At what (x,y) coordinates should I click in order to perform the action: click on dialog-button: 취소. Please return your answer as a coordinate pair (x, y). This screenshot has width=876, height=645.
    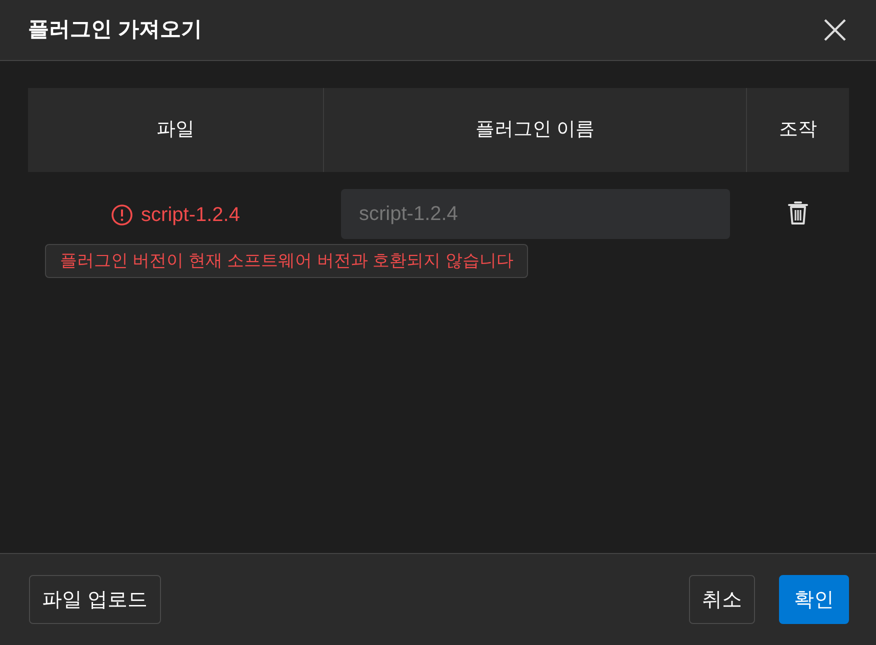
    Looking at the image, I should click on (722, 599).